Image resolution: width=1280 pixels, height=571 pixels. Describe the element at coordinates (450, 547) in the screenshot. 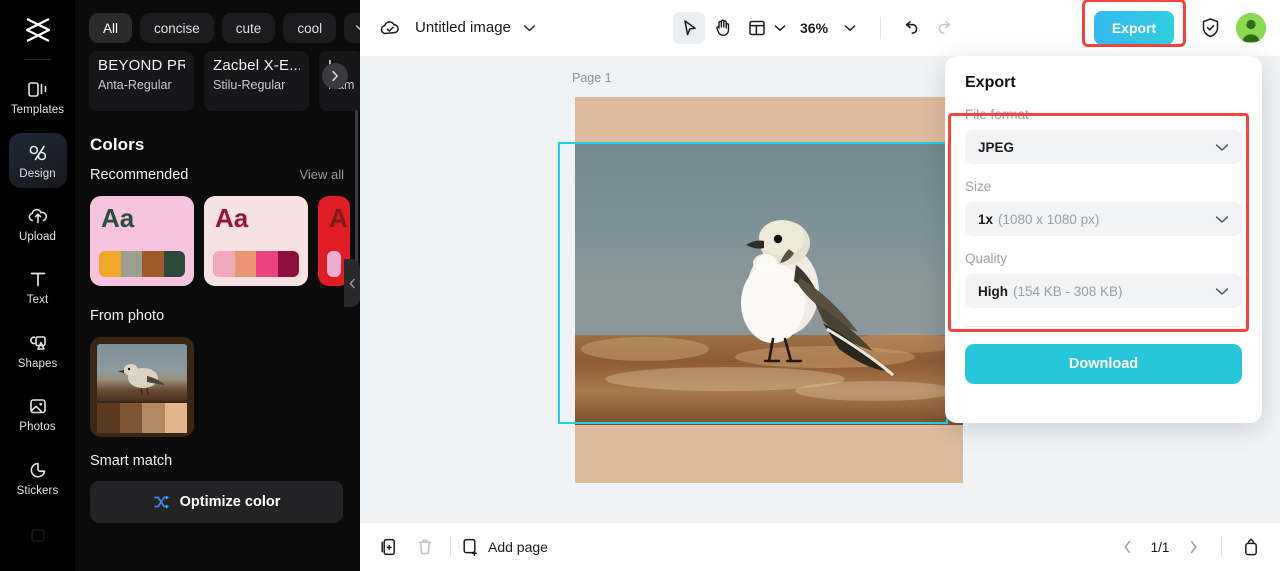

I see `bottom-divider` at that location.